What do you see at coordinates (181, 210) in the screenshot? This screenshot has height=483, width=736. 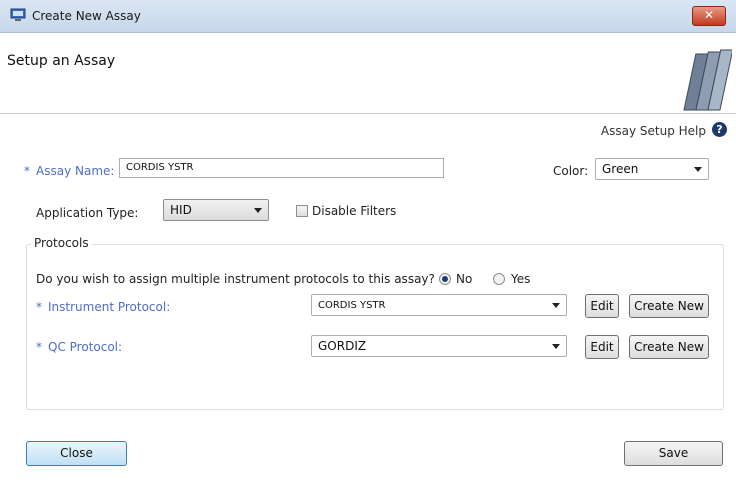 I see `application-type-value: HID` at bounding box center [181, 210].